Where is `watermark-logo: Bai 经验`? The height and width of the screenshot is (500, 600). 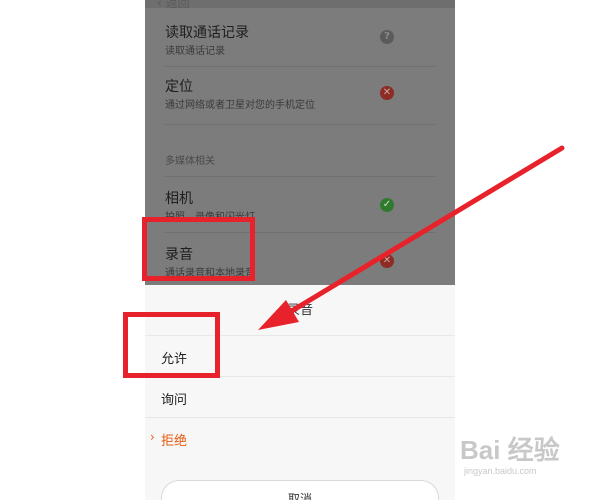
watermark-logo: Bai 经验 is located at coordinates (510, 450).